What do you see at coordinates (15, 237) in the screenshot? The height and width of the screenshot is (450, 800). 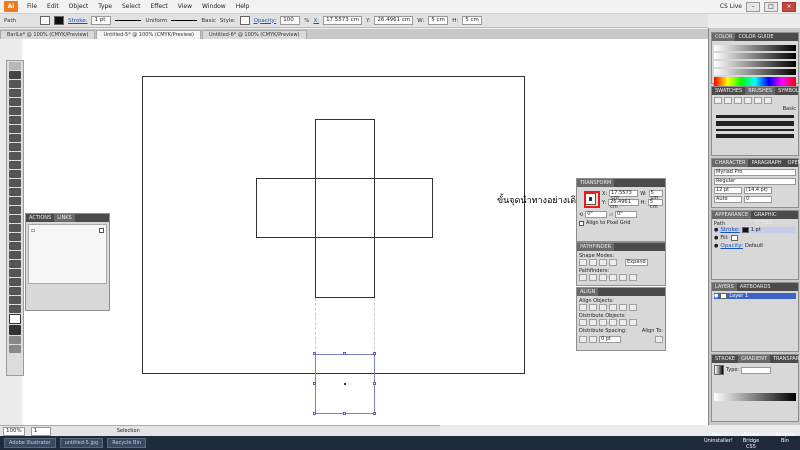 I see `gradient-tool-icon` at bounding box center [15, 237].